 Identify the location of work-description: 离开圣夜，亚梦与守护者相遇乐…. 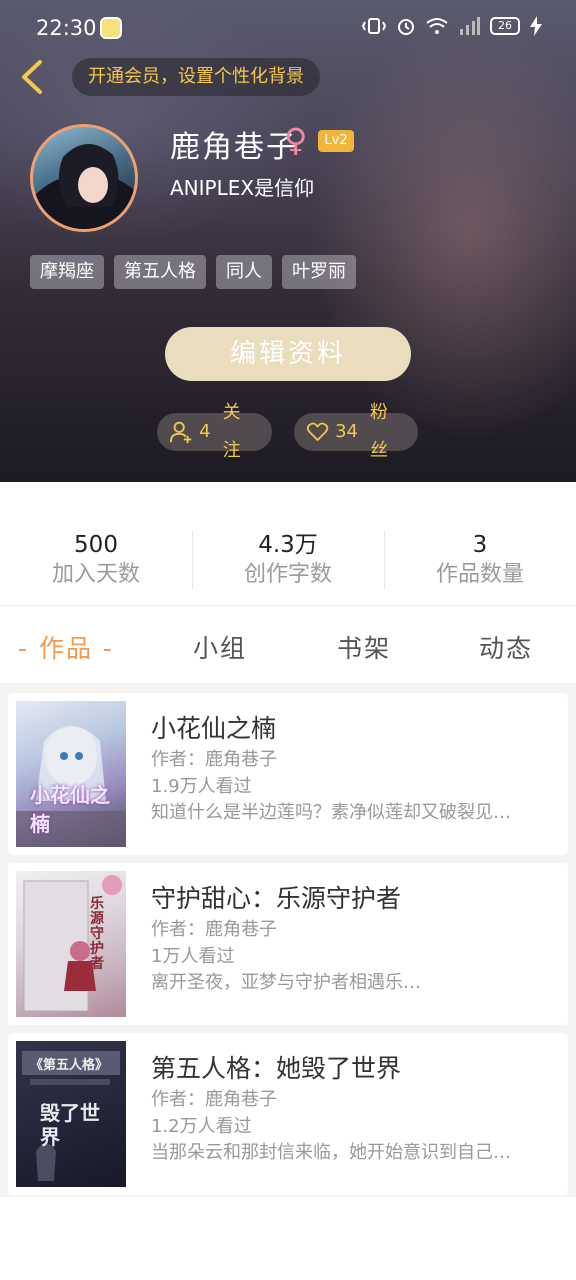
(286, 982).